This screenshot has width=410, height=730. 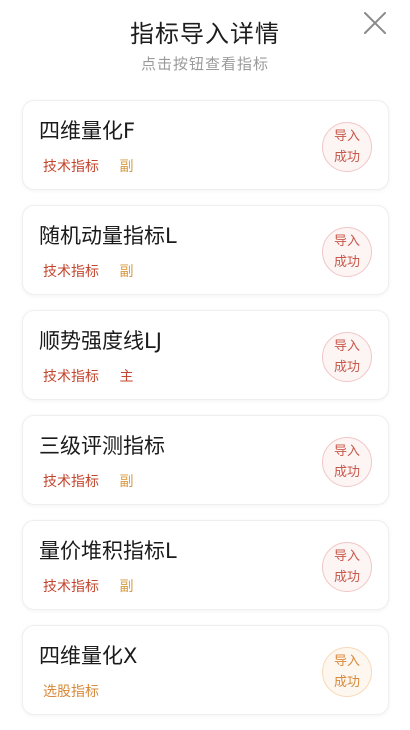 I want to click on indicator-tags: 选股指标, so click(x=71, y=691).